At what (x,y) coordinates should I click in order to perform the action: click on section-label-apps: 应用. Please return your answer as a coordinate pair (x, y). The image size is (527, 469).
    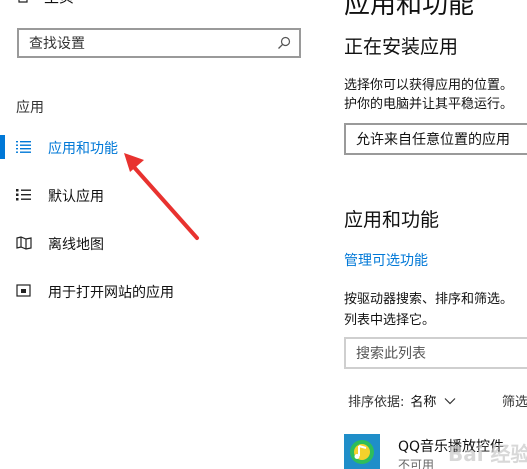
    Looking at the image, I should click on (30, 108).